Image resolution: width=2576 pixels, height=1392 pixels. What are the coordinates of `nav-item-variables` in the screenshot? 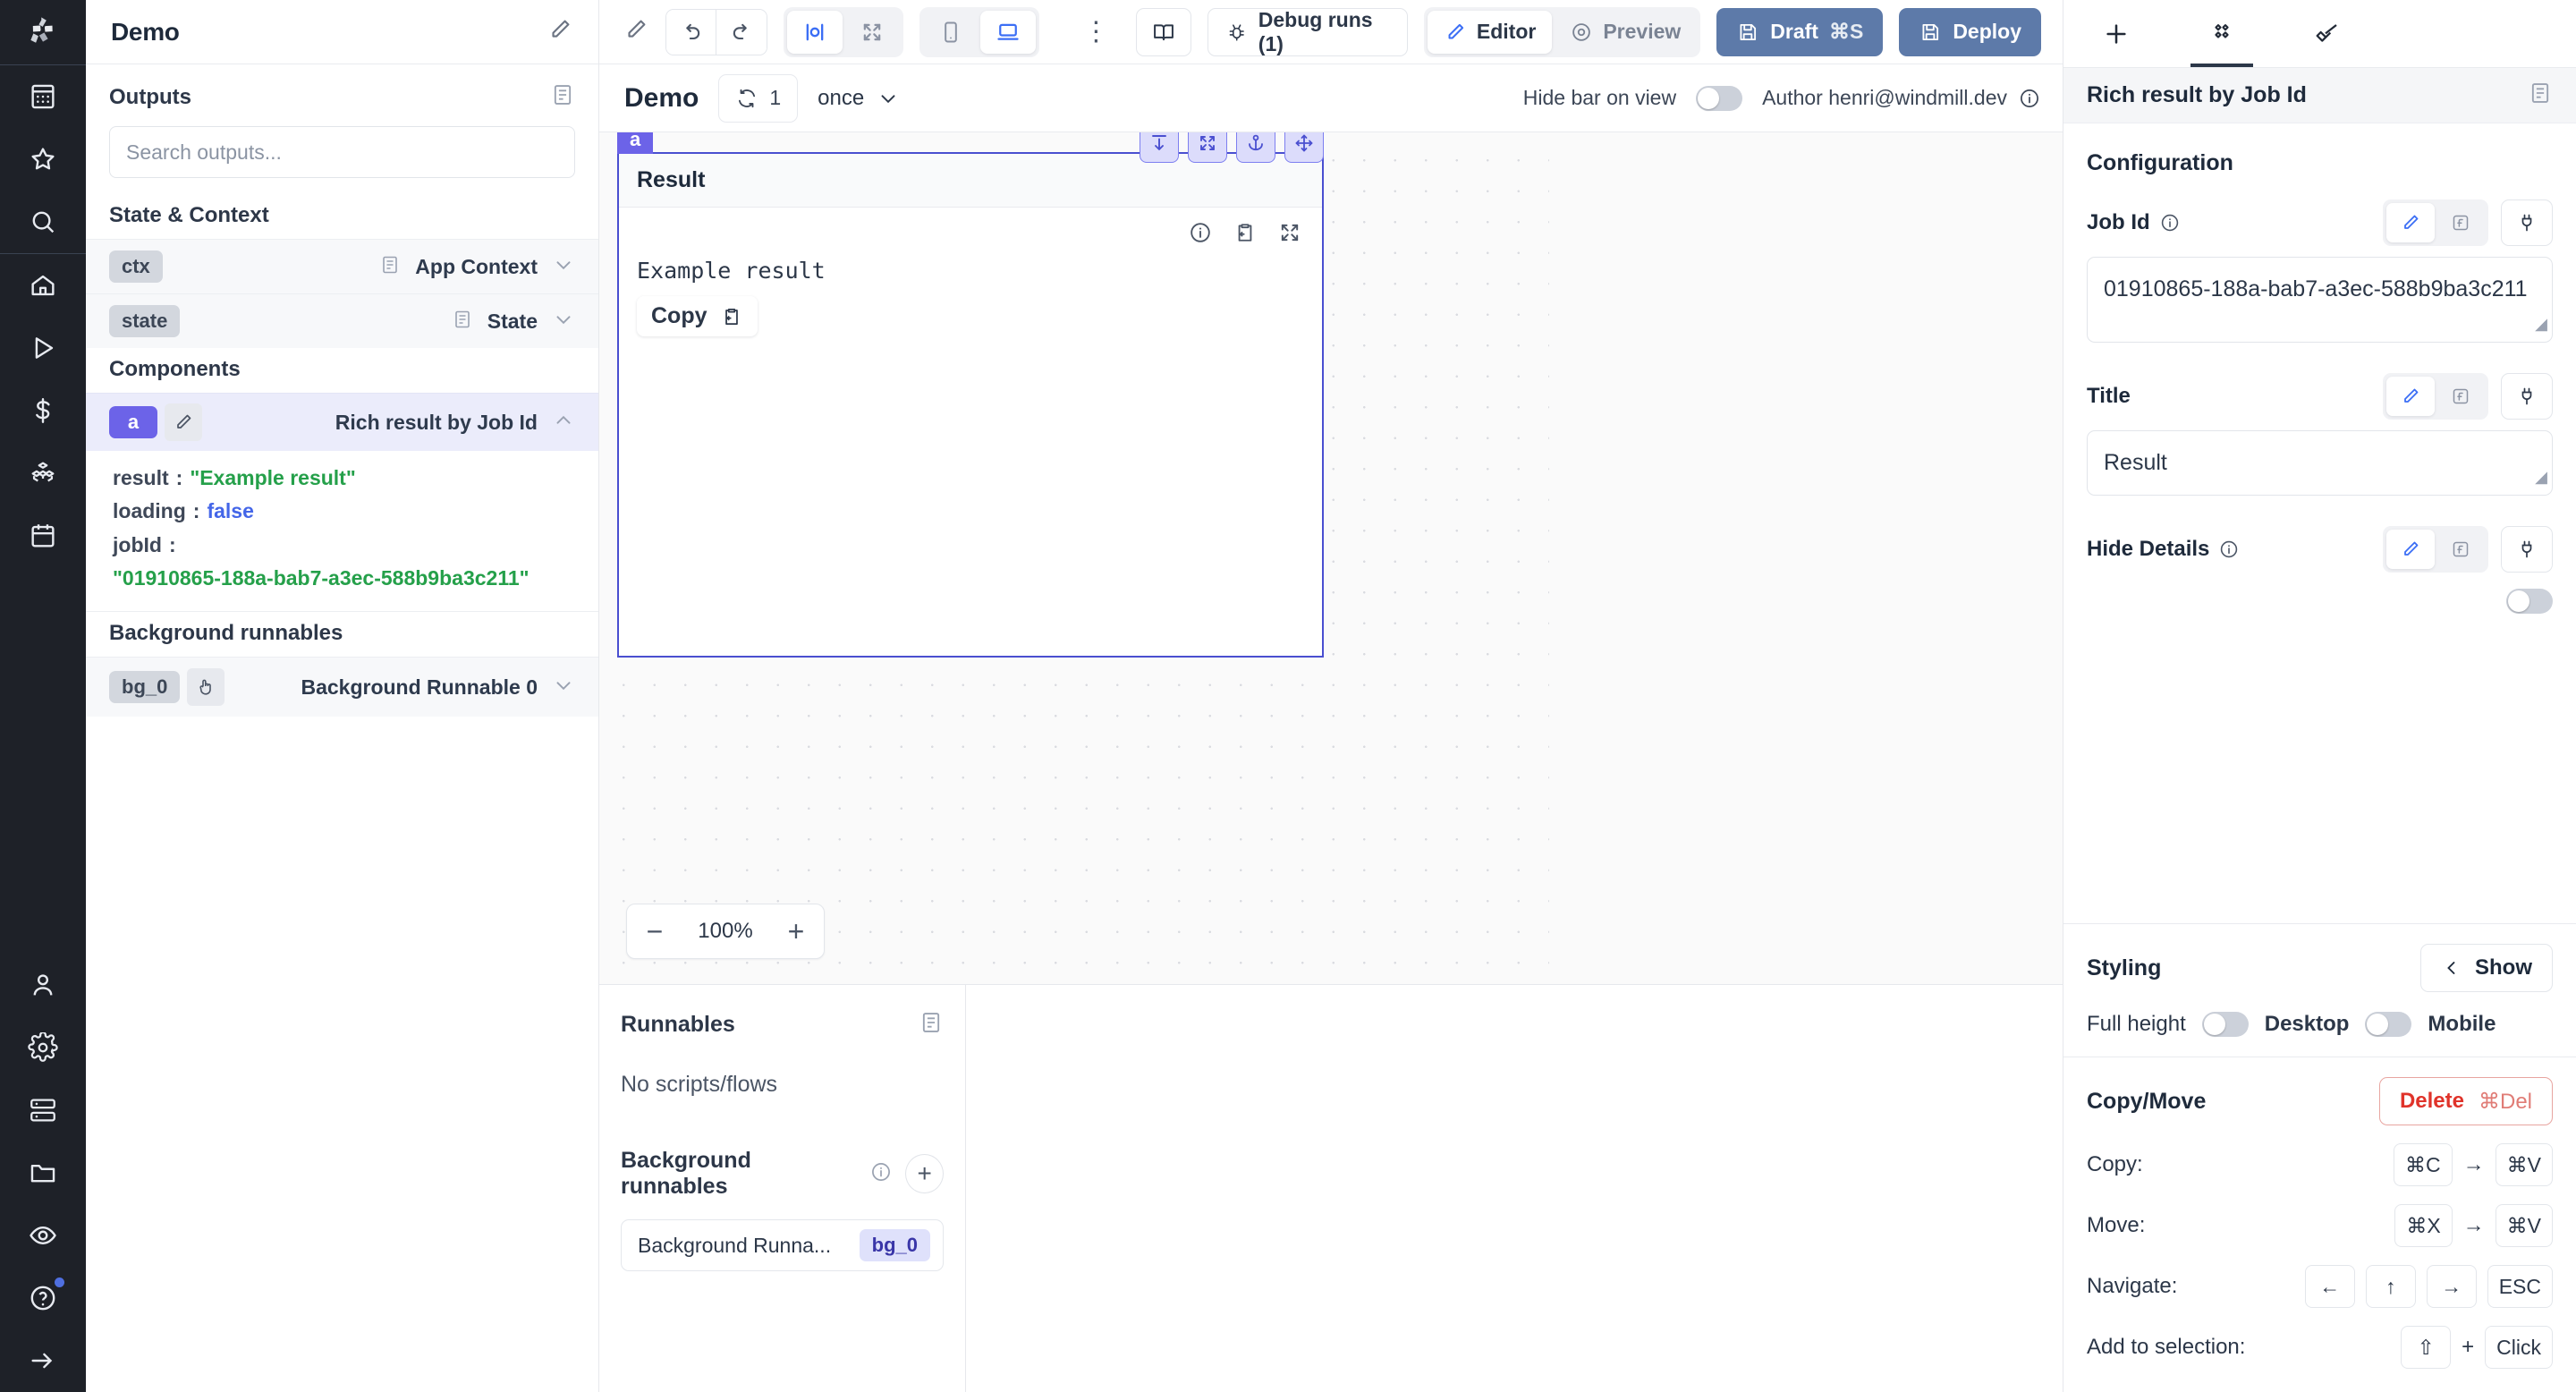 It's located at (43, 410).